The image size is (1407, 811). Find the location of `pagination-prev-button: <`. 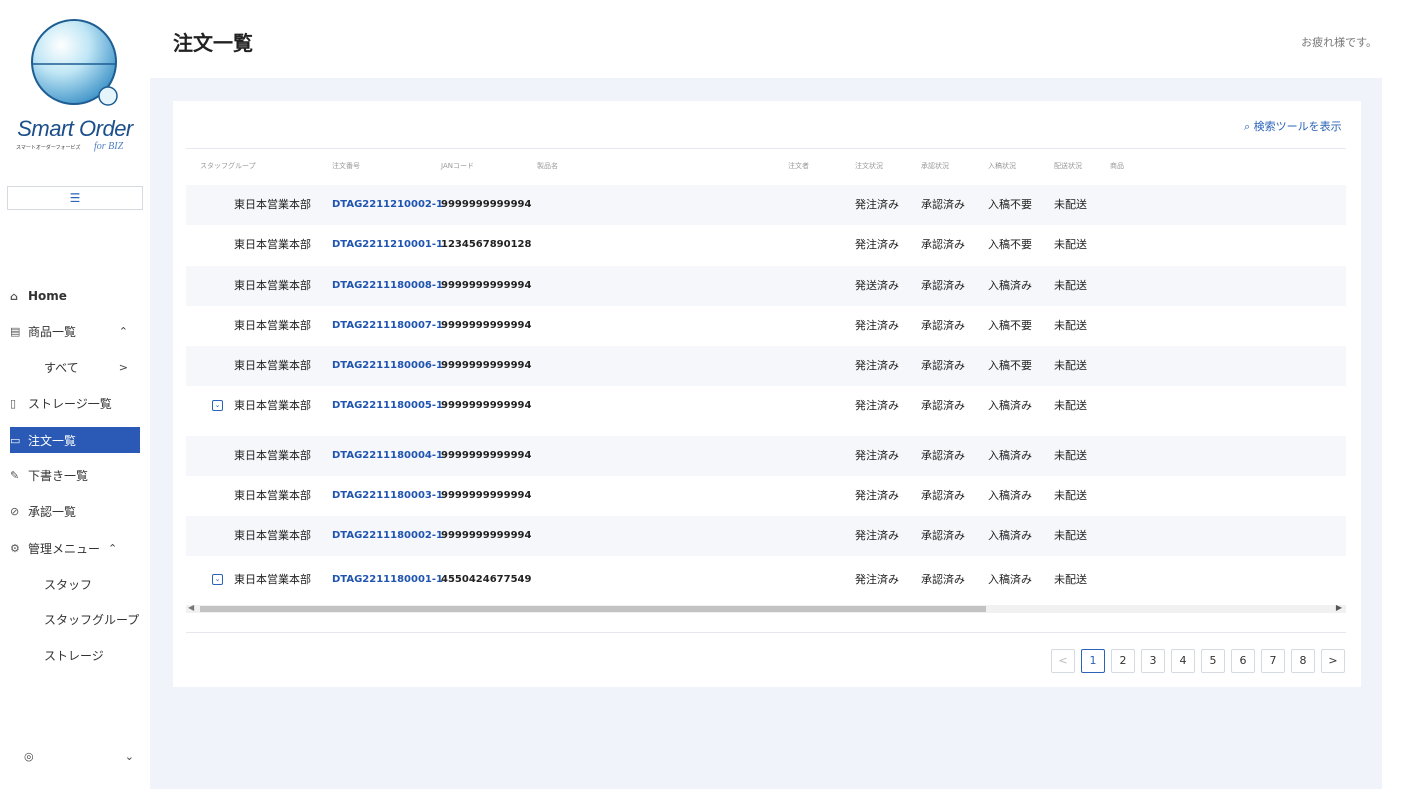

pagination-prev-button: < is located at coordinates (1063, 661).